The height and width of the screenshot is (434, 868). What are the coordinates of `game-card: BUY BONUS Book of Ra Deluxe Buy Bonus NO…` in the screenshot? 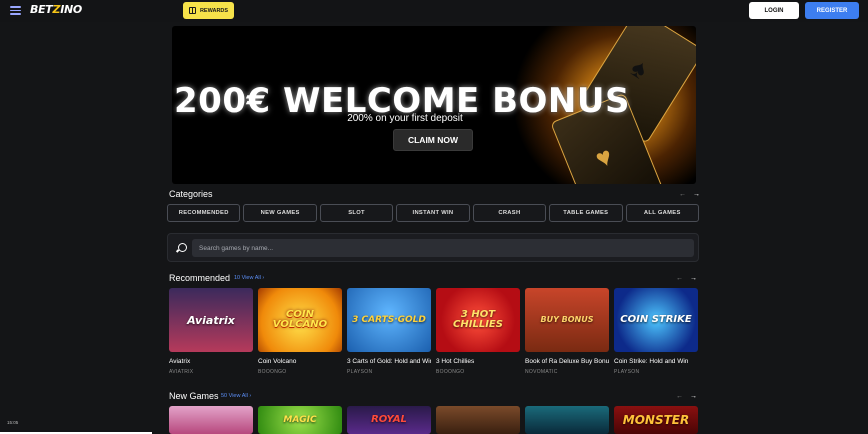 It's located at (567, 331).